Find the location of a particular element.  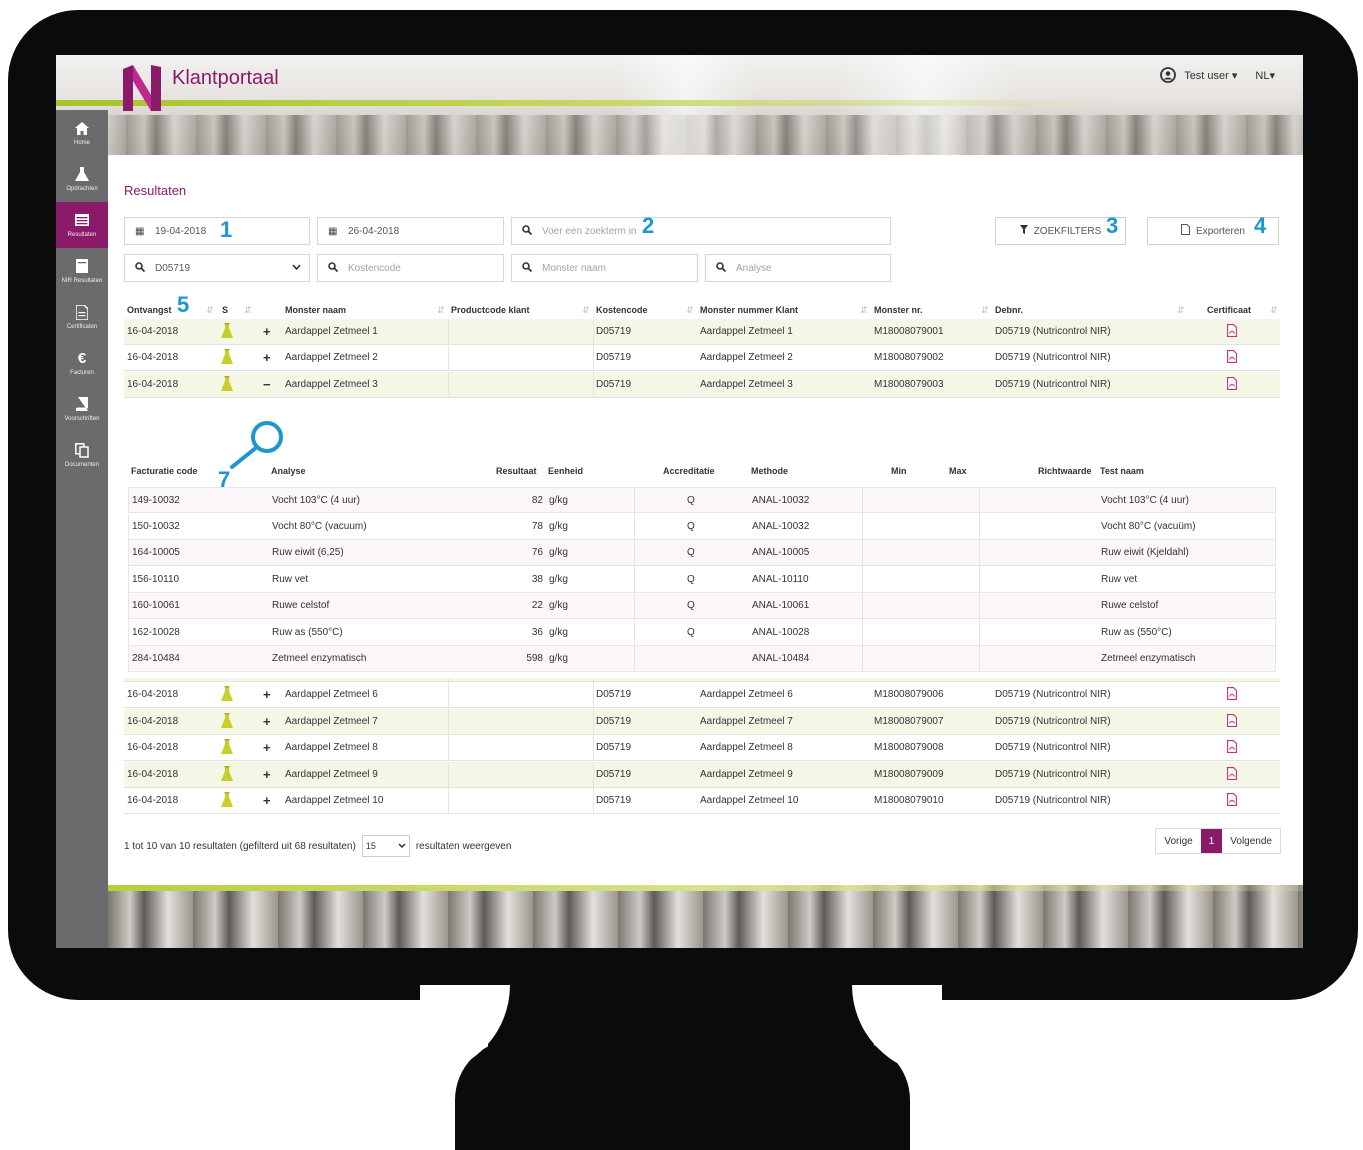

next-page-button: Volgende is located at coordinates (1251, 841).